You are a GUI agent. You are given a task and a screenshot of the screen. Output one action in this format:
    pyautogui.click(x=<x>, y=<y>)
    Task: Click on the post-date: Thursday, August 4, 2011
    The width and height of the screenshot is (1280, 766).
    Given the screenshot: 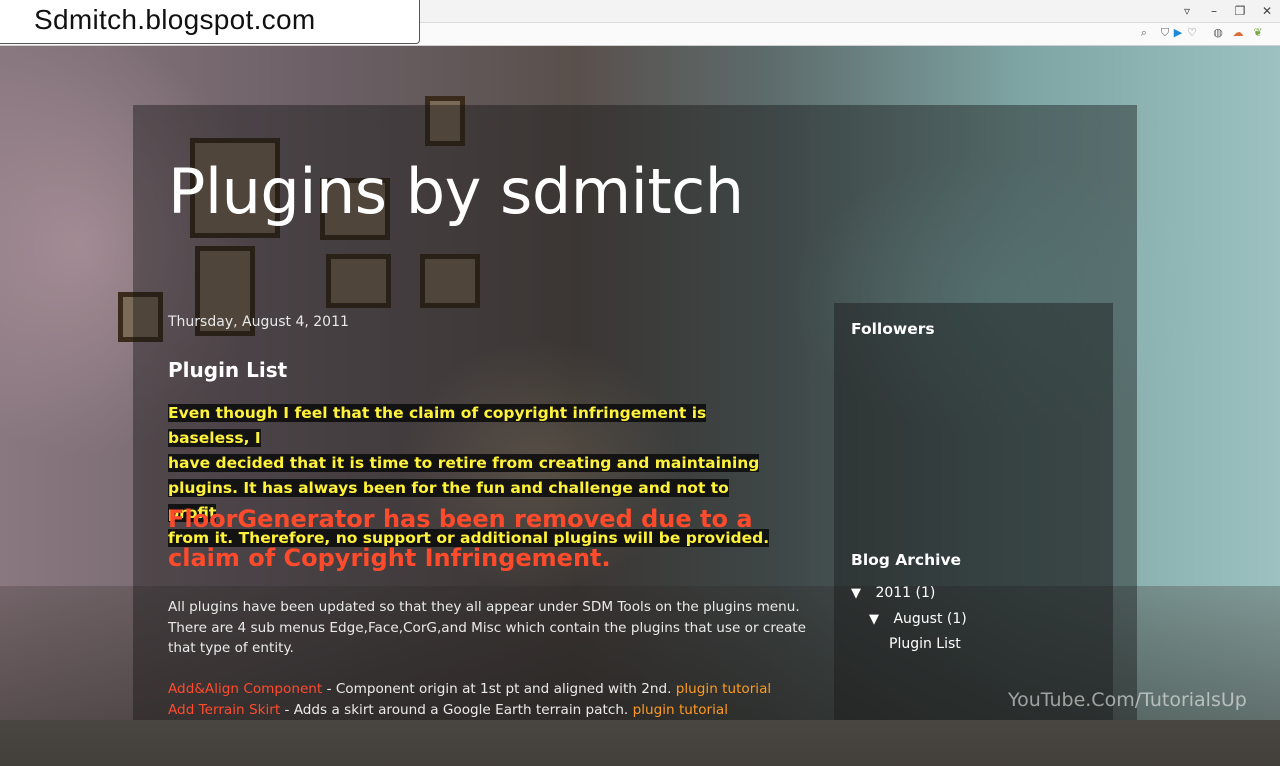 What is the action you would take?
    pyautogui.click(x=258, y=322)
    